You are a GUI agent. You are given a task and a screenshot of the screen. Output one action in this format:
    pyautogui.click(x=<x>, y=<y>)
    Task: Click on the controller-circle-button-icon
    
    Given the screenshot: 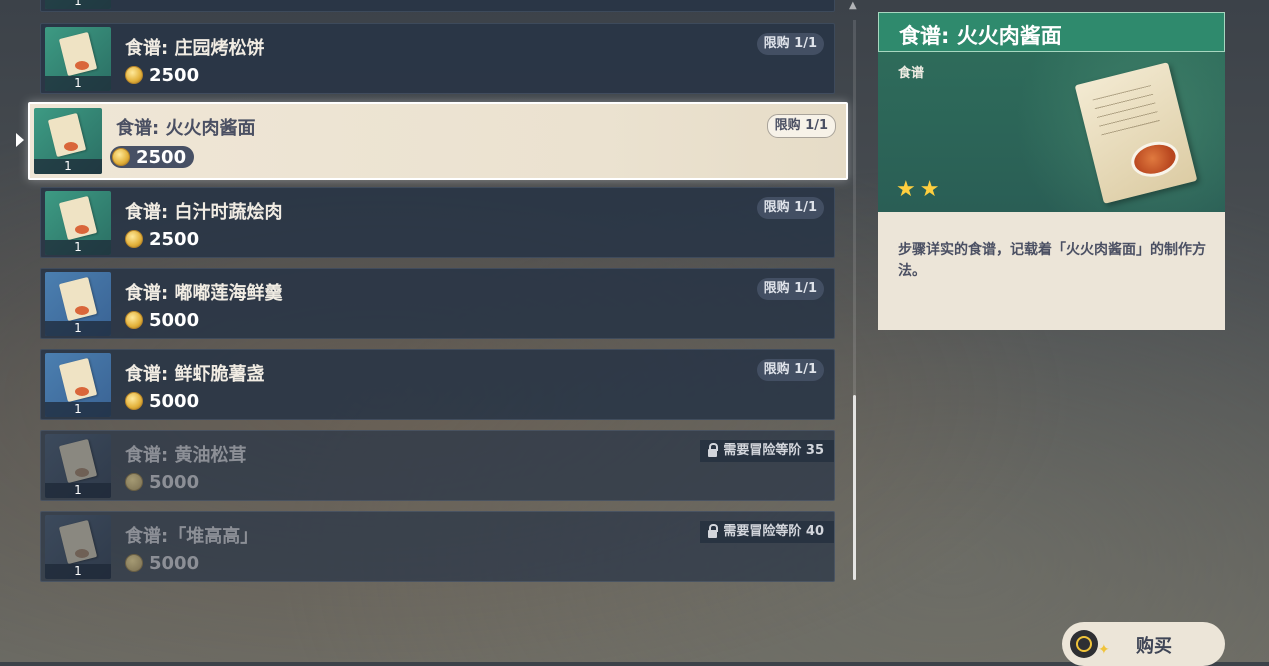 What is the action you would take?
    pyautogui.click(x=1084, y=644)
    